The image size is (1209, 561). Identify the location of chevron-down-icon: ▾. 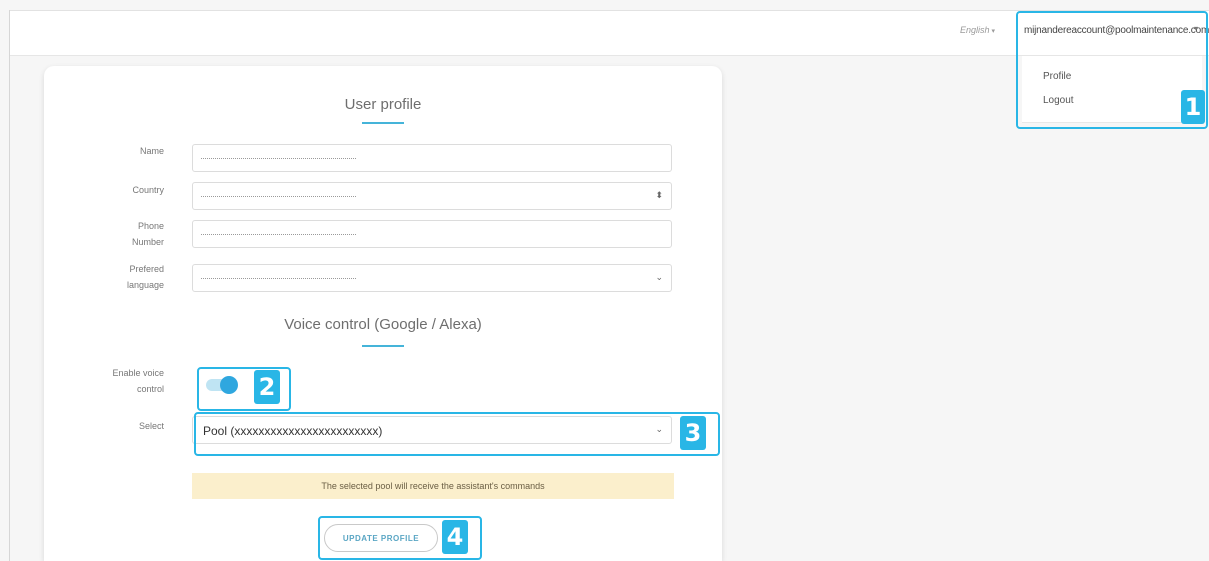
(993, 31).